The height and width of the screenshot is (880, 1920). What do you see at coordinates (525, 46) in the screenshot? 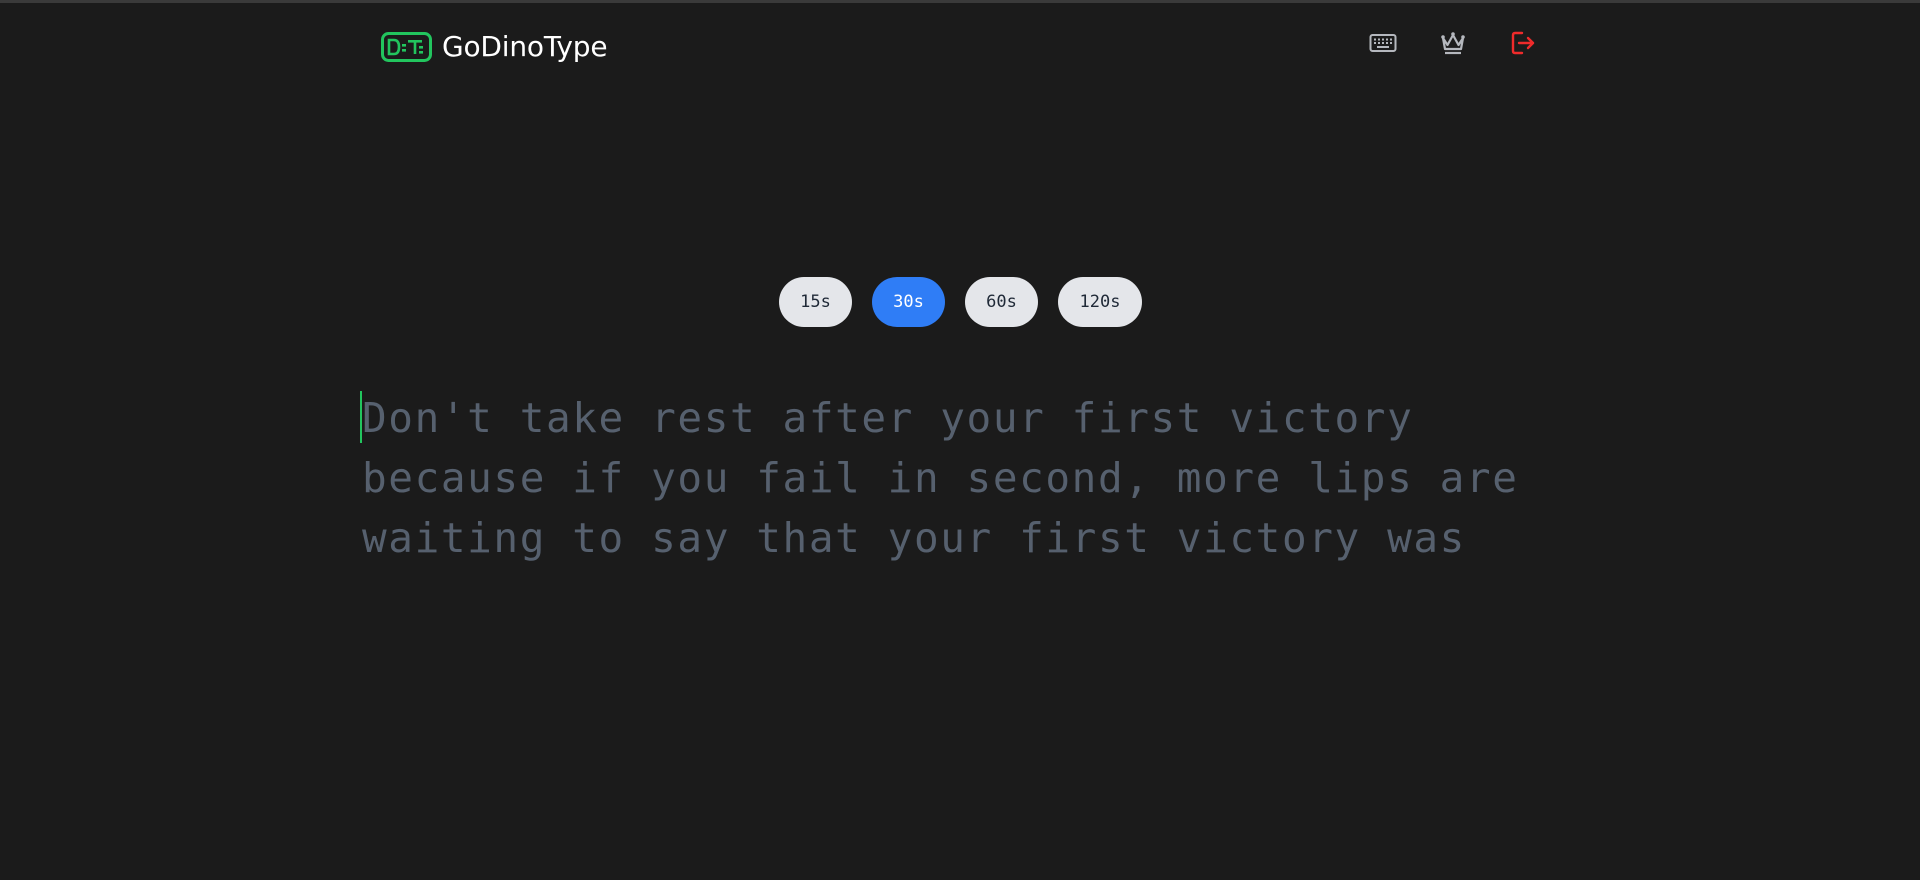
I see `app-name: GoDinoType` at bounding box center [525, 46].